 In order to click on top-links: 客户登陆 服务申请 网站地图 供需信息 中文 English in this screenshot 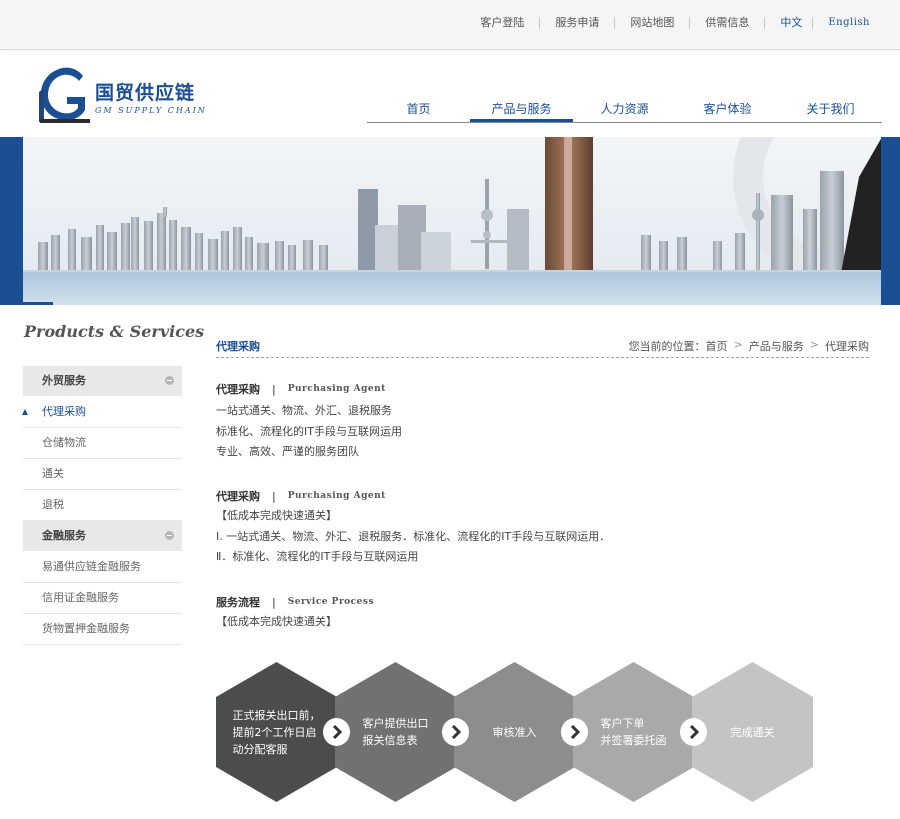, I will do `click(667, 23)`.